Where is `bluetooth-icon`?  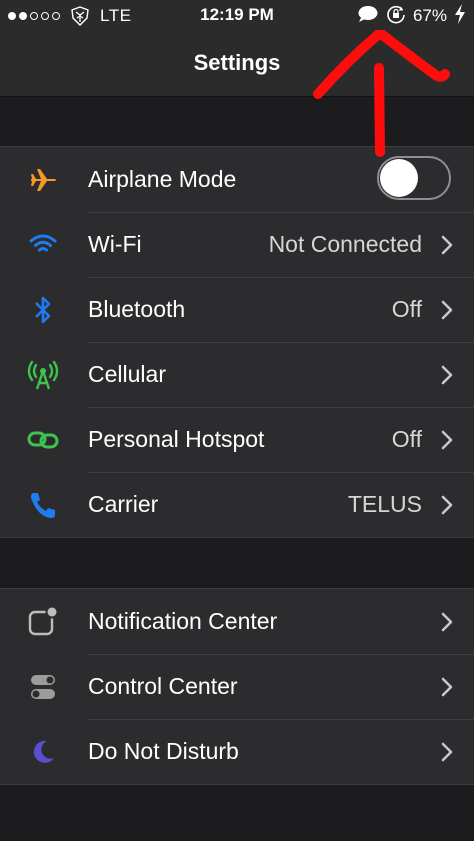 bluetooth-icon is located at coordinates (43, 310).